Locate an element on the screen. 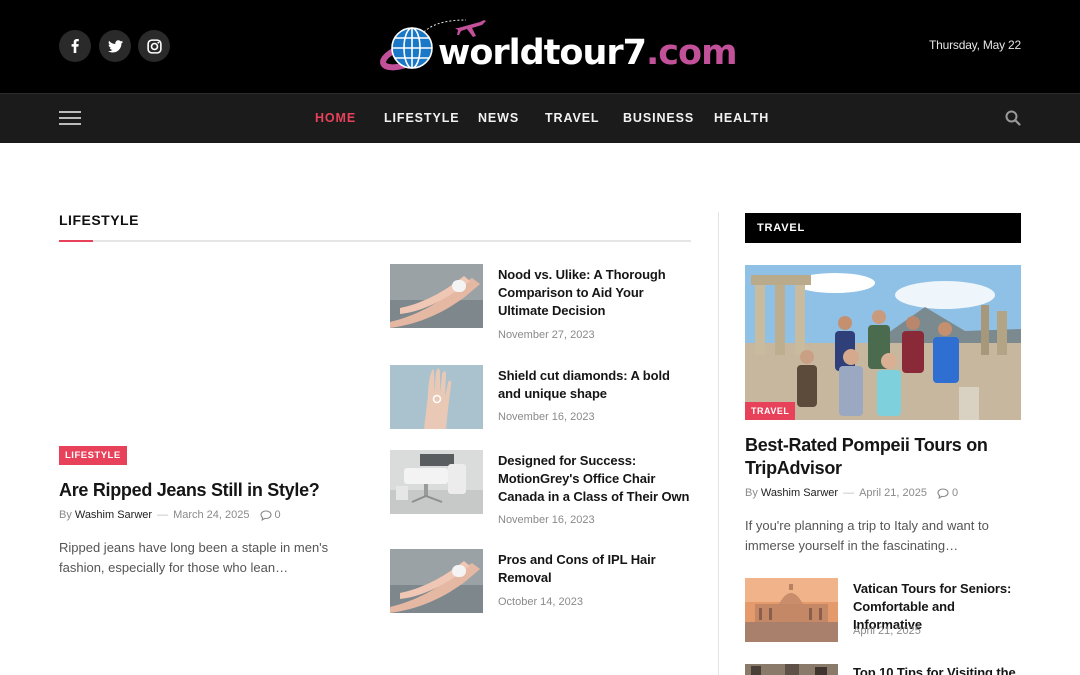  office-chair-image is located at coordinates (436, 482).